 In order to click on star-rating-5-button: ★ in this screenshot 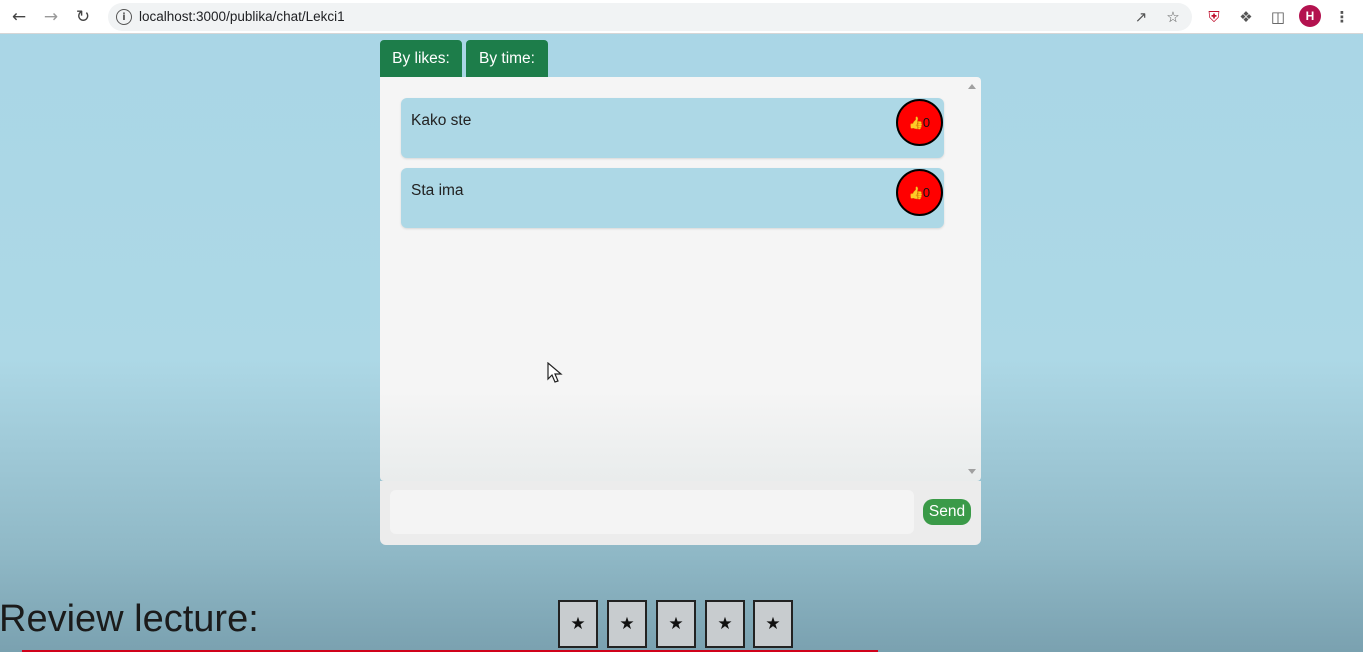, I will do `click(773, 624)`.